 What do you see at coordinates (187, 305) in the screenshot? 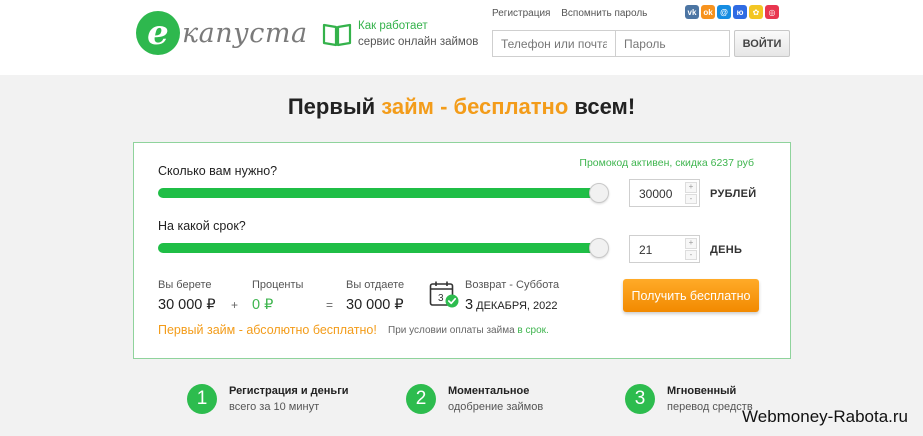
I see `take-value: 30 000 ₽` at bounding box center [187, 305].